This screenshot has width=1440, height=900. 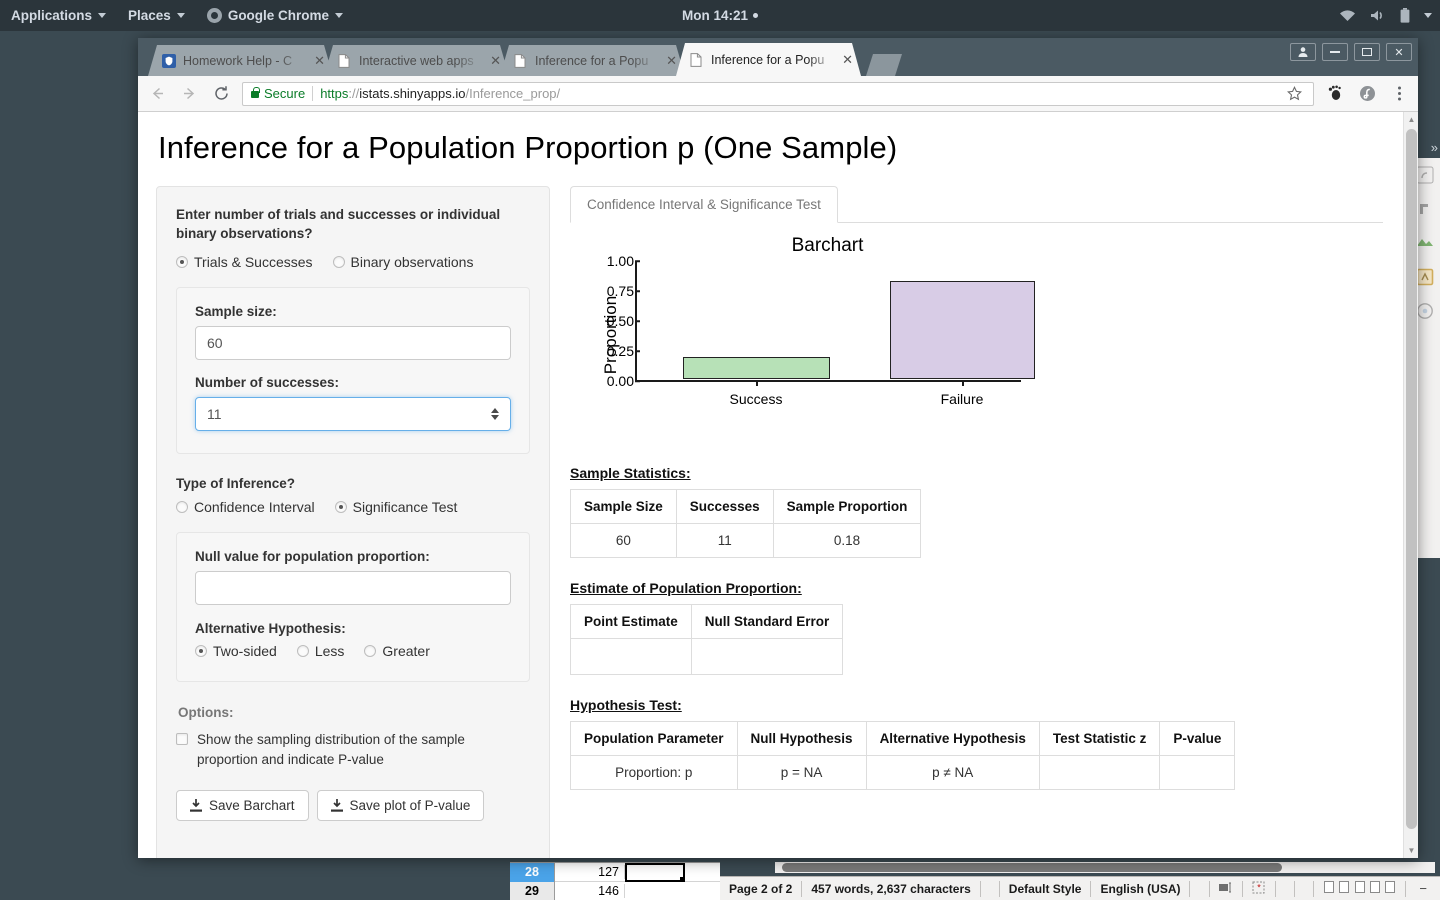 I want to click on browser-tab-inference-2-active: Inference for a Popu ✕, so click(x=768, y=59).